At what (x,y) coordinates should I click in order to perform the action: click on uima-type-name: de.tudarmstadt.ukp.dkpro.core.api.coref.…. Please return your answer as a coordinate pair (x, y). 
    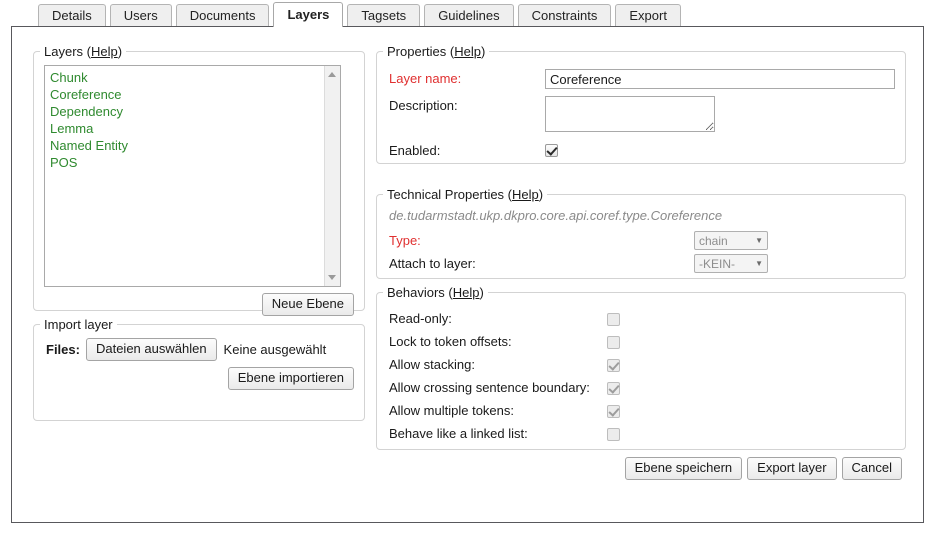
    Looking at the image, I should click on (556, 215).